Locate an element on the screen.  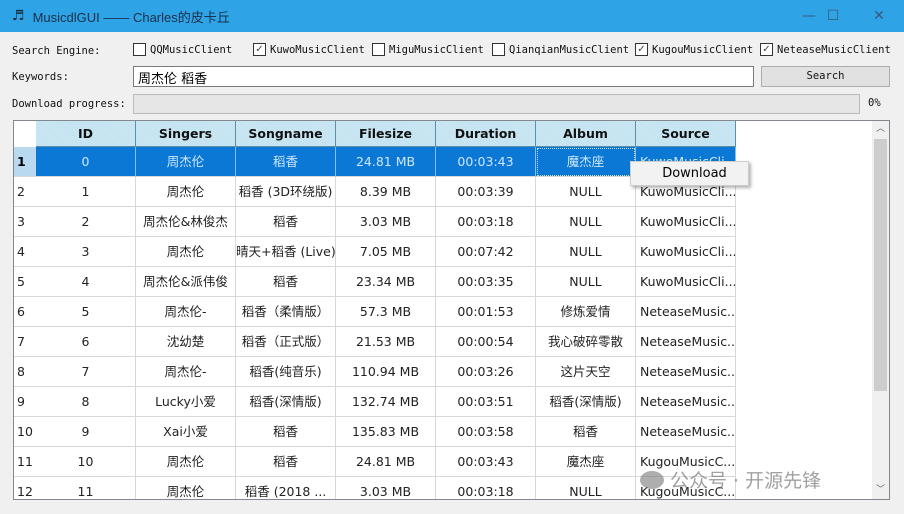
table-cell-album: 稻香 is located at coordinates (586, 432).